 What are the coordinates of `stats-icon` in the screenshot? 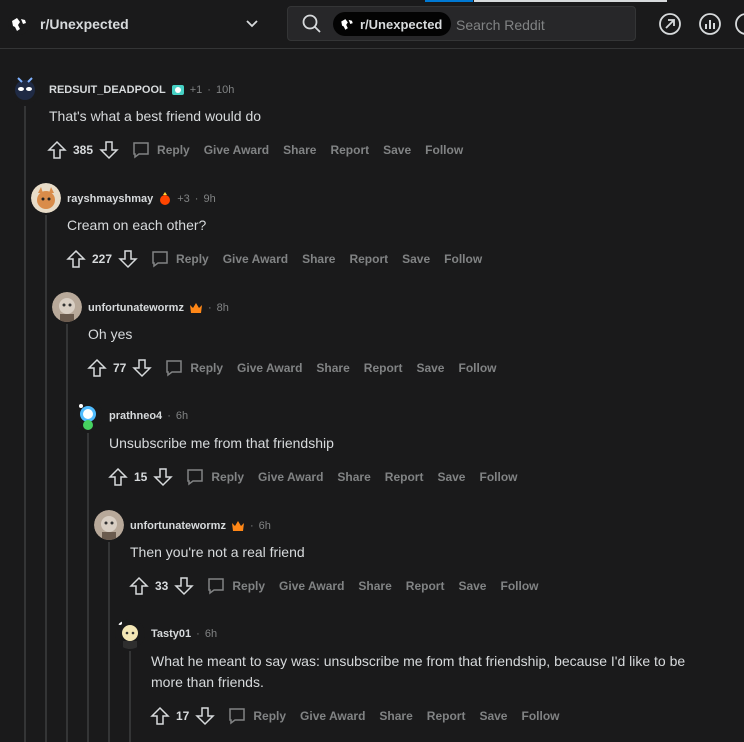 It's located at (710, 24).